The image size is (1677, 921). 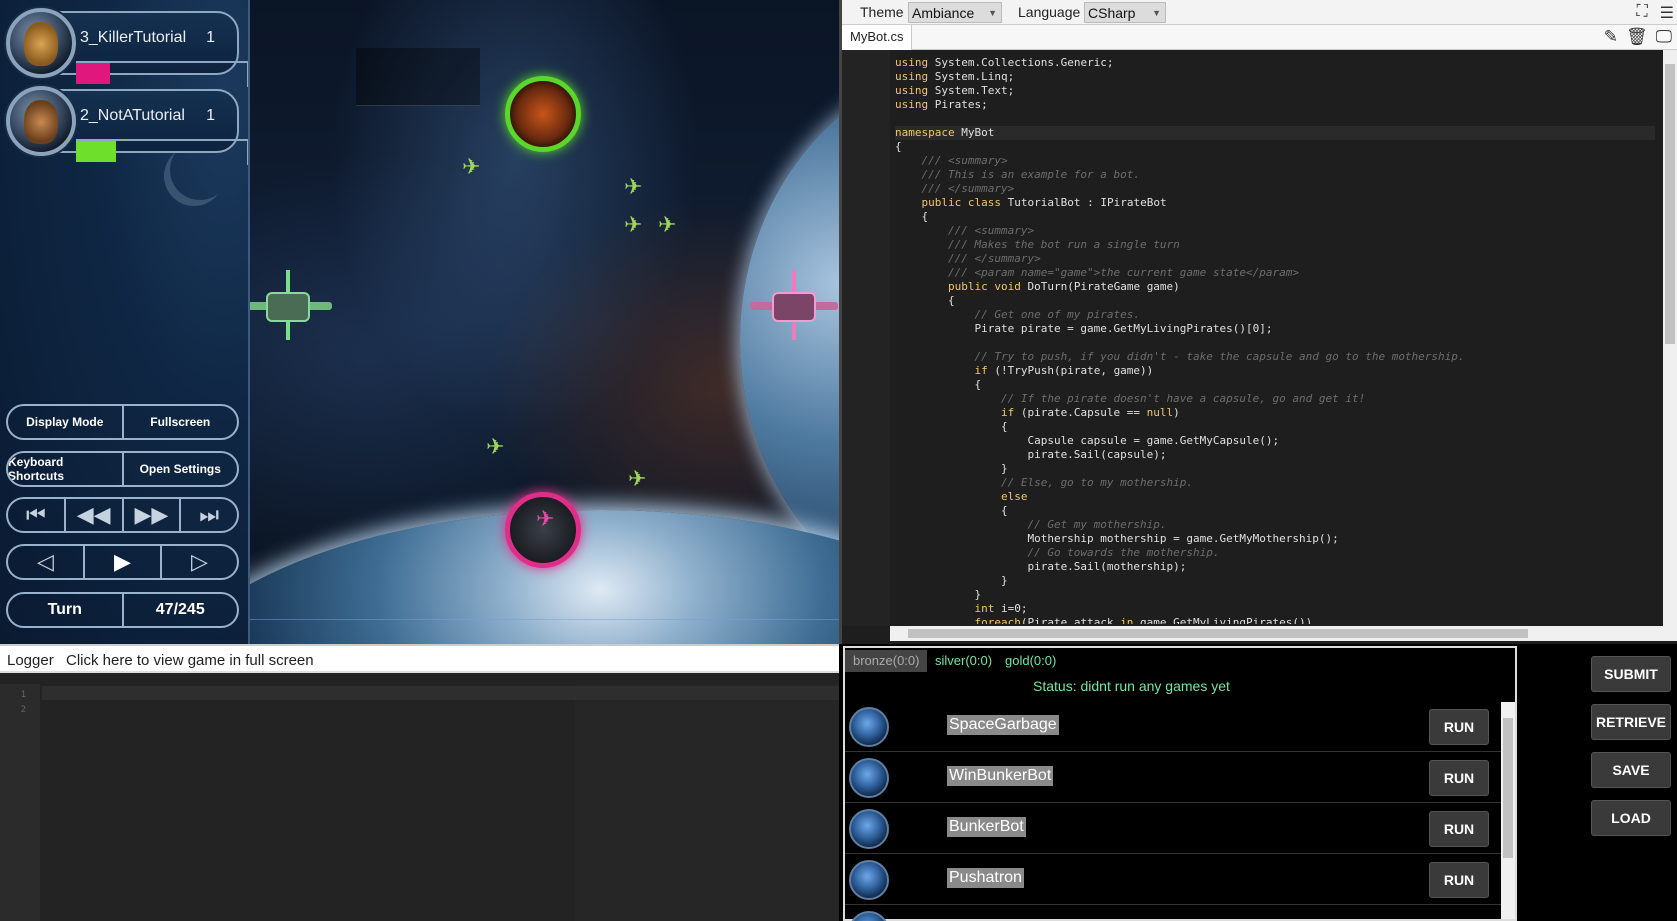 I want to click on submit-button: SUBMIT, so click(x=1631, y=674).